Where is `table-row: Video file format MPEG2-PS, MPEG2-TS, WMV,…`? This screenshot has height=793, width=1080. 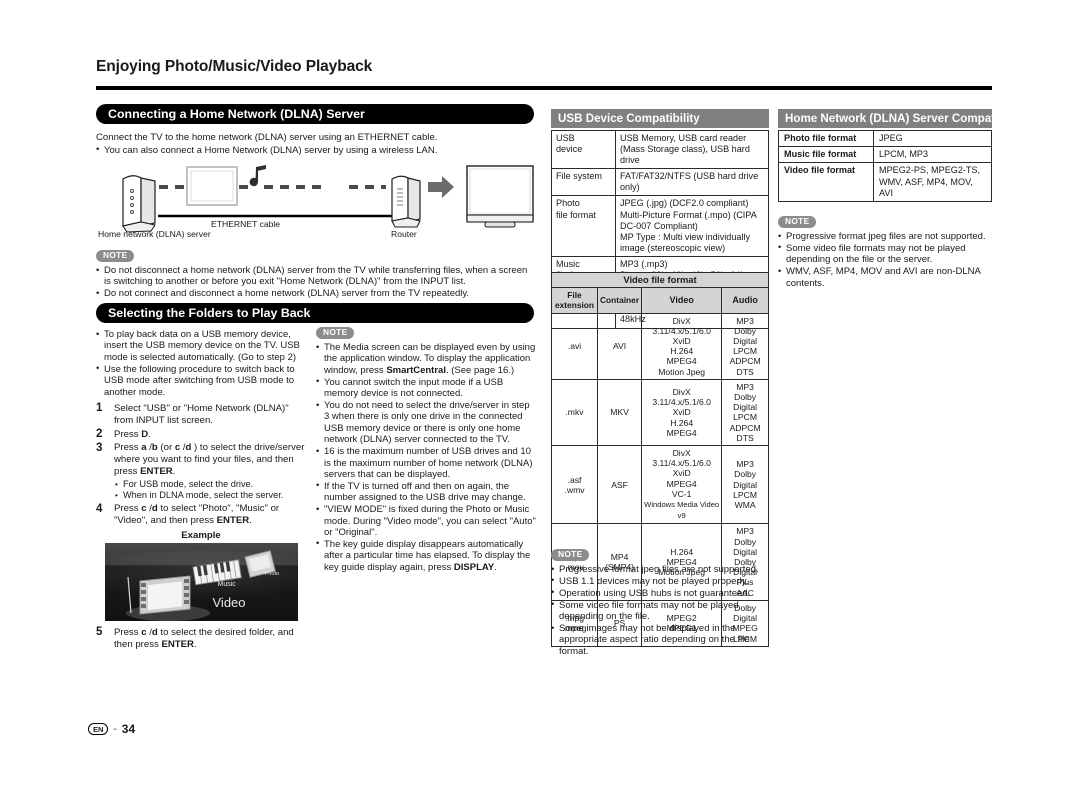 table-row: Video file format MPEG2-PS, MPEG2-TS, WMV,… is located at coordinates (885, 182).